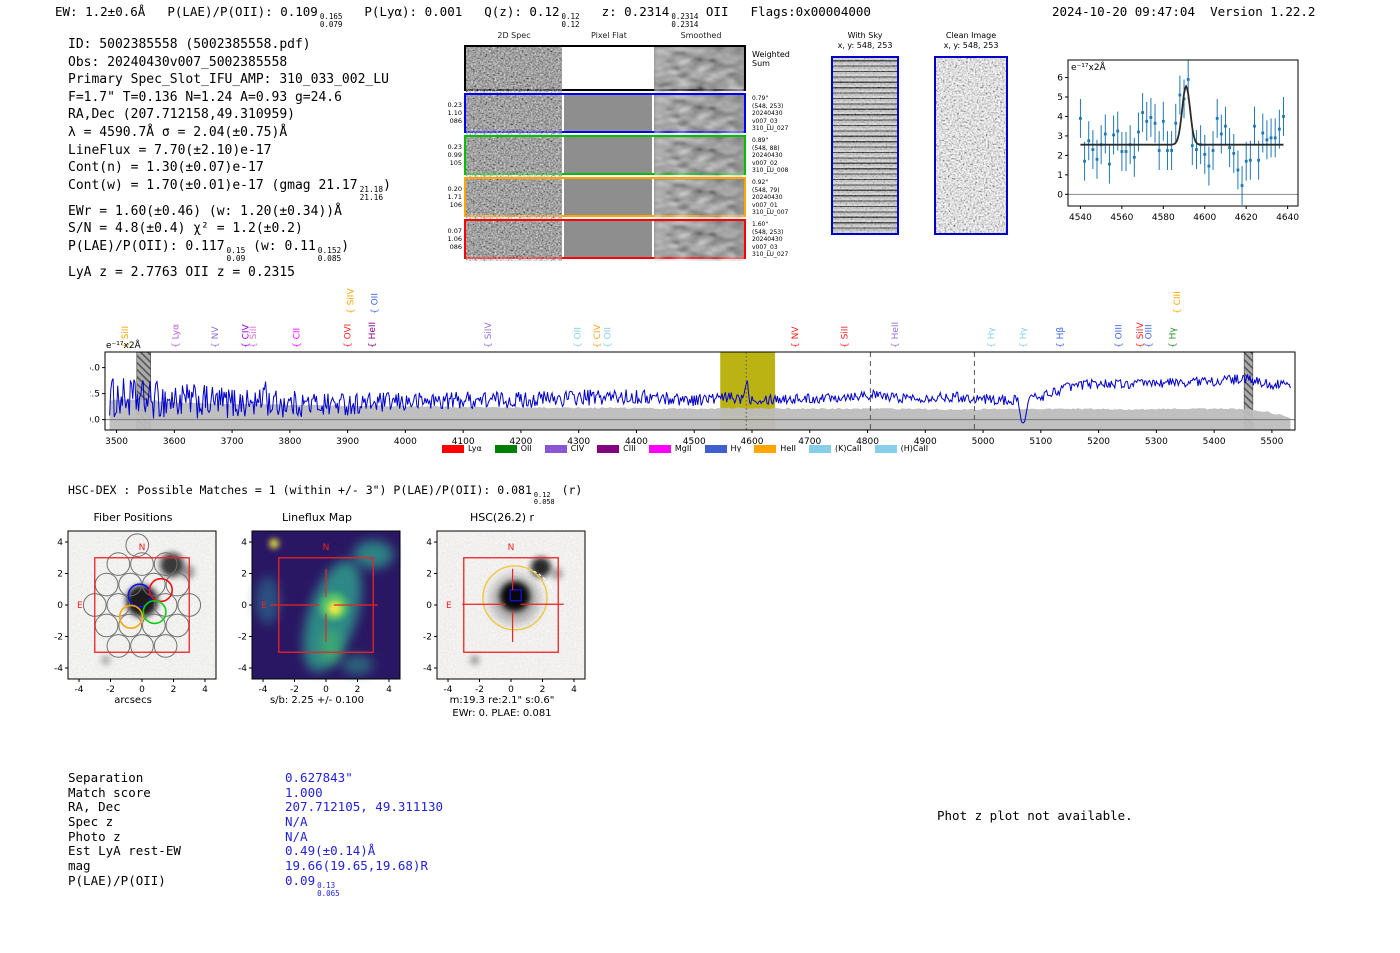 This screenshot has height=953, width=1400. I want to click on unit-label: e⁻¹⁷x2Å, so click(1089, 67).